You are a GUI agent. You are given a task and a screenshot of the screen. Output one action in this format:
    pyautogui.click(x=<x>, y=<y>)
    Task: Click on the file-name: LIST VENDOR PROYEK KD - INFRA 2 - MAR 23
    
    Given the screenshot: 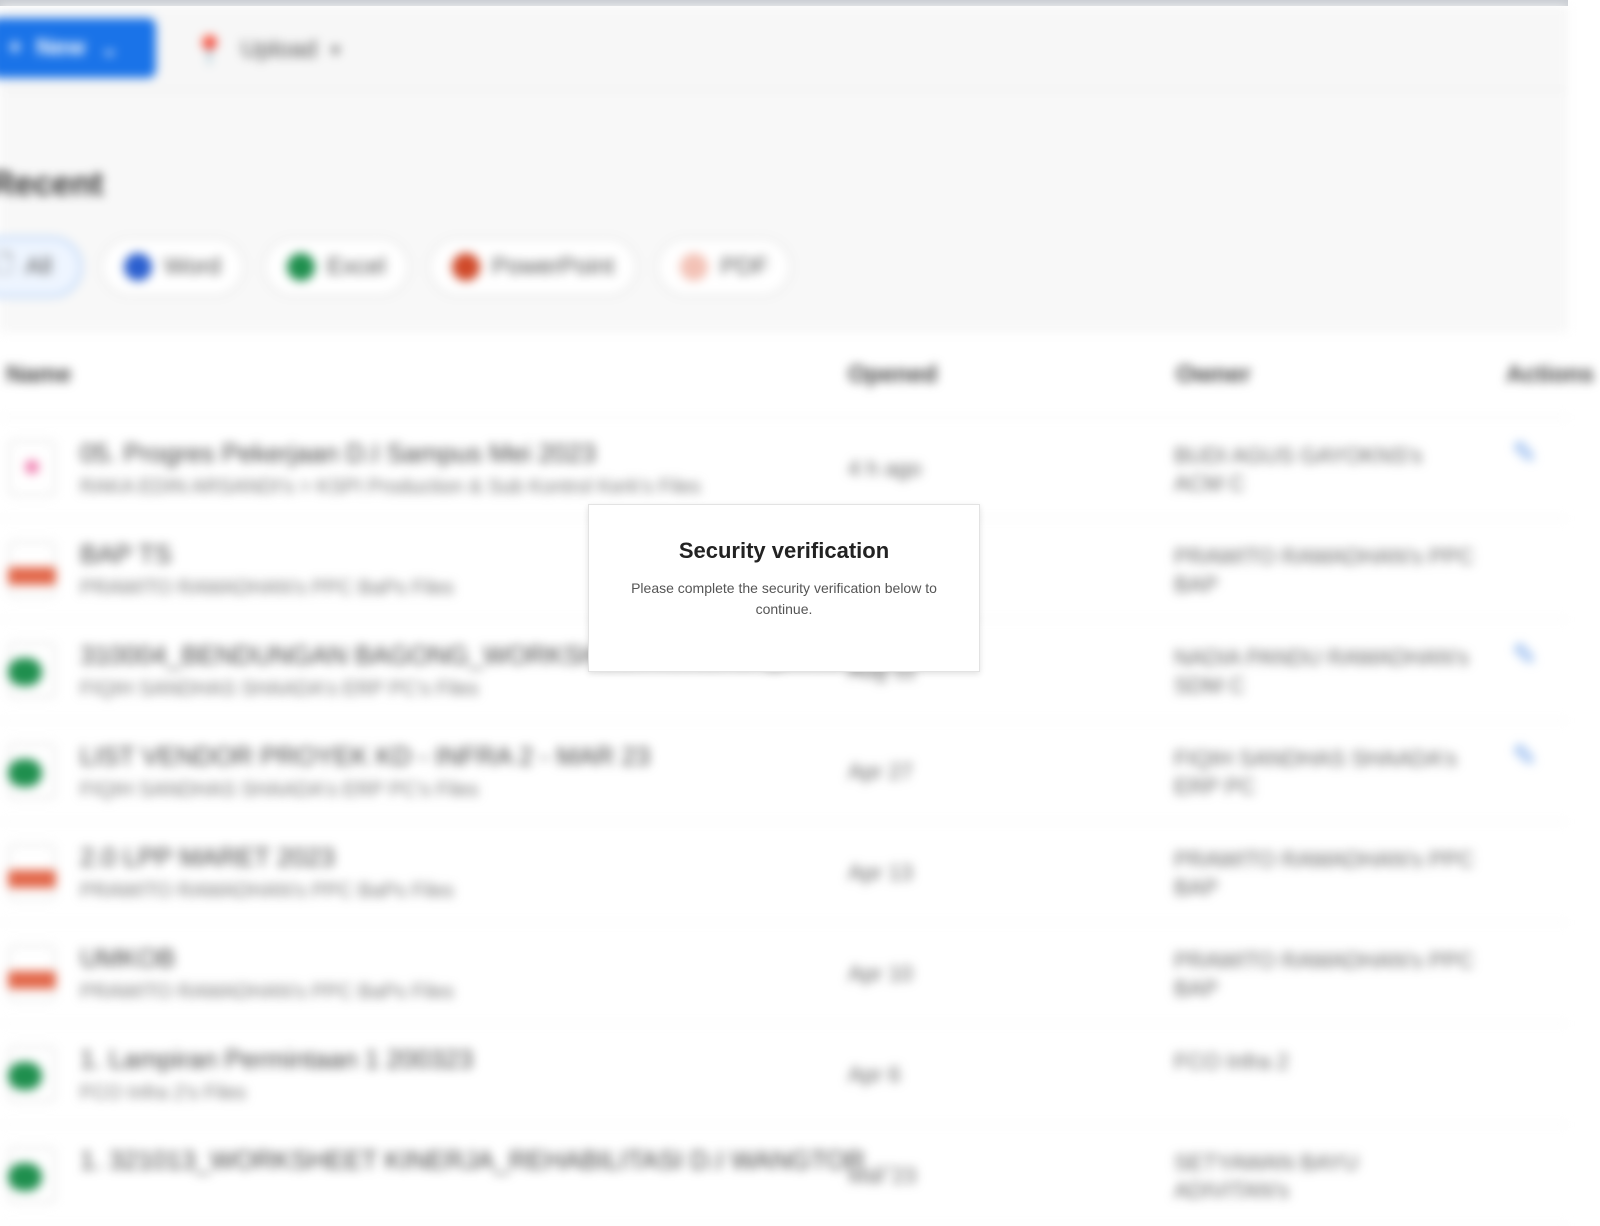 What is the action you would take?
    pyautogui.click(x=365, y=756)
    